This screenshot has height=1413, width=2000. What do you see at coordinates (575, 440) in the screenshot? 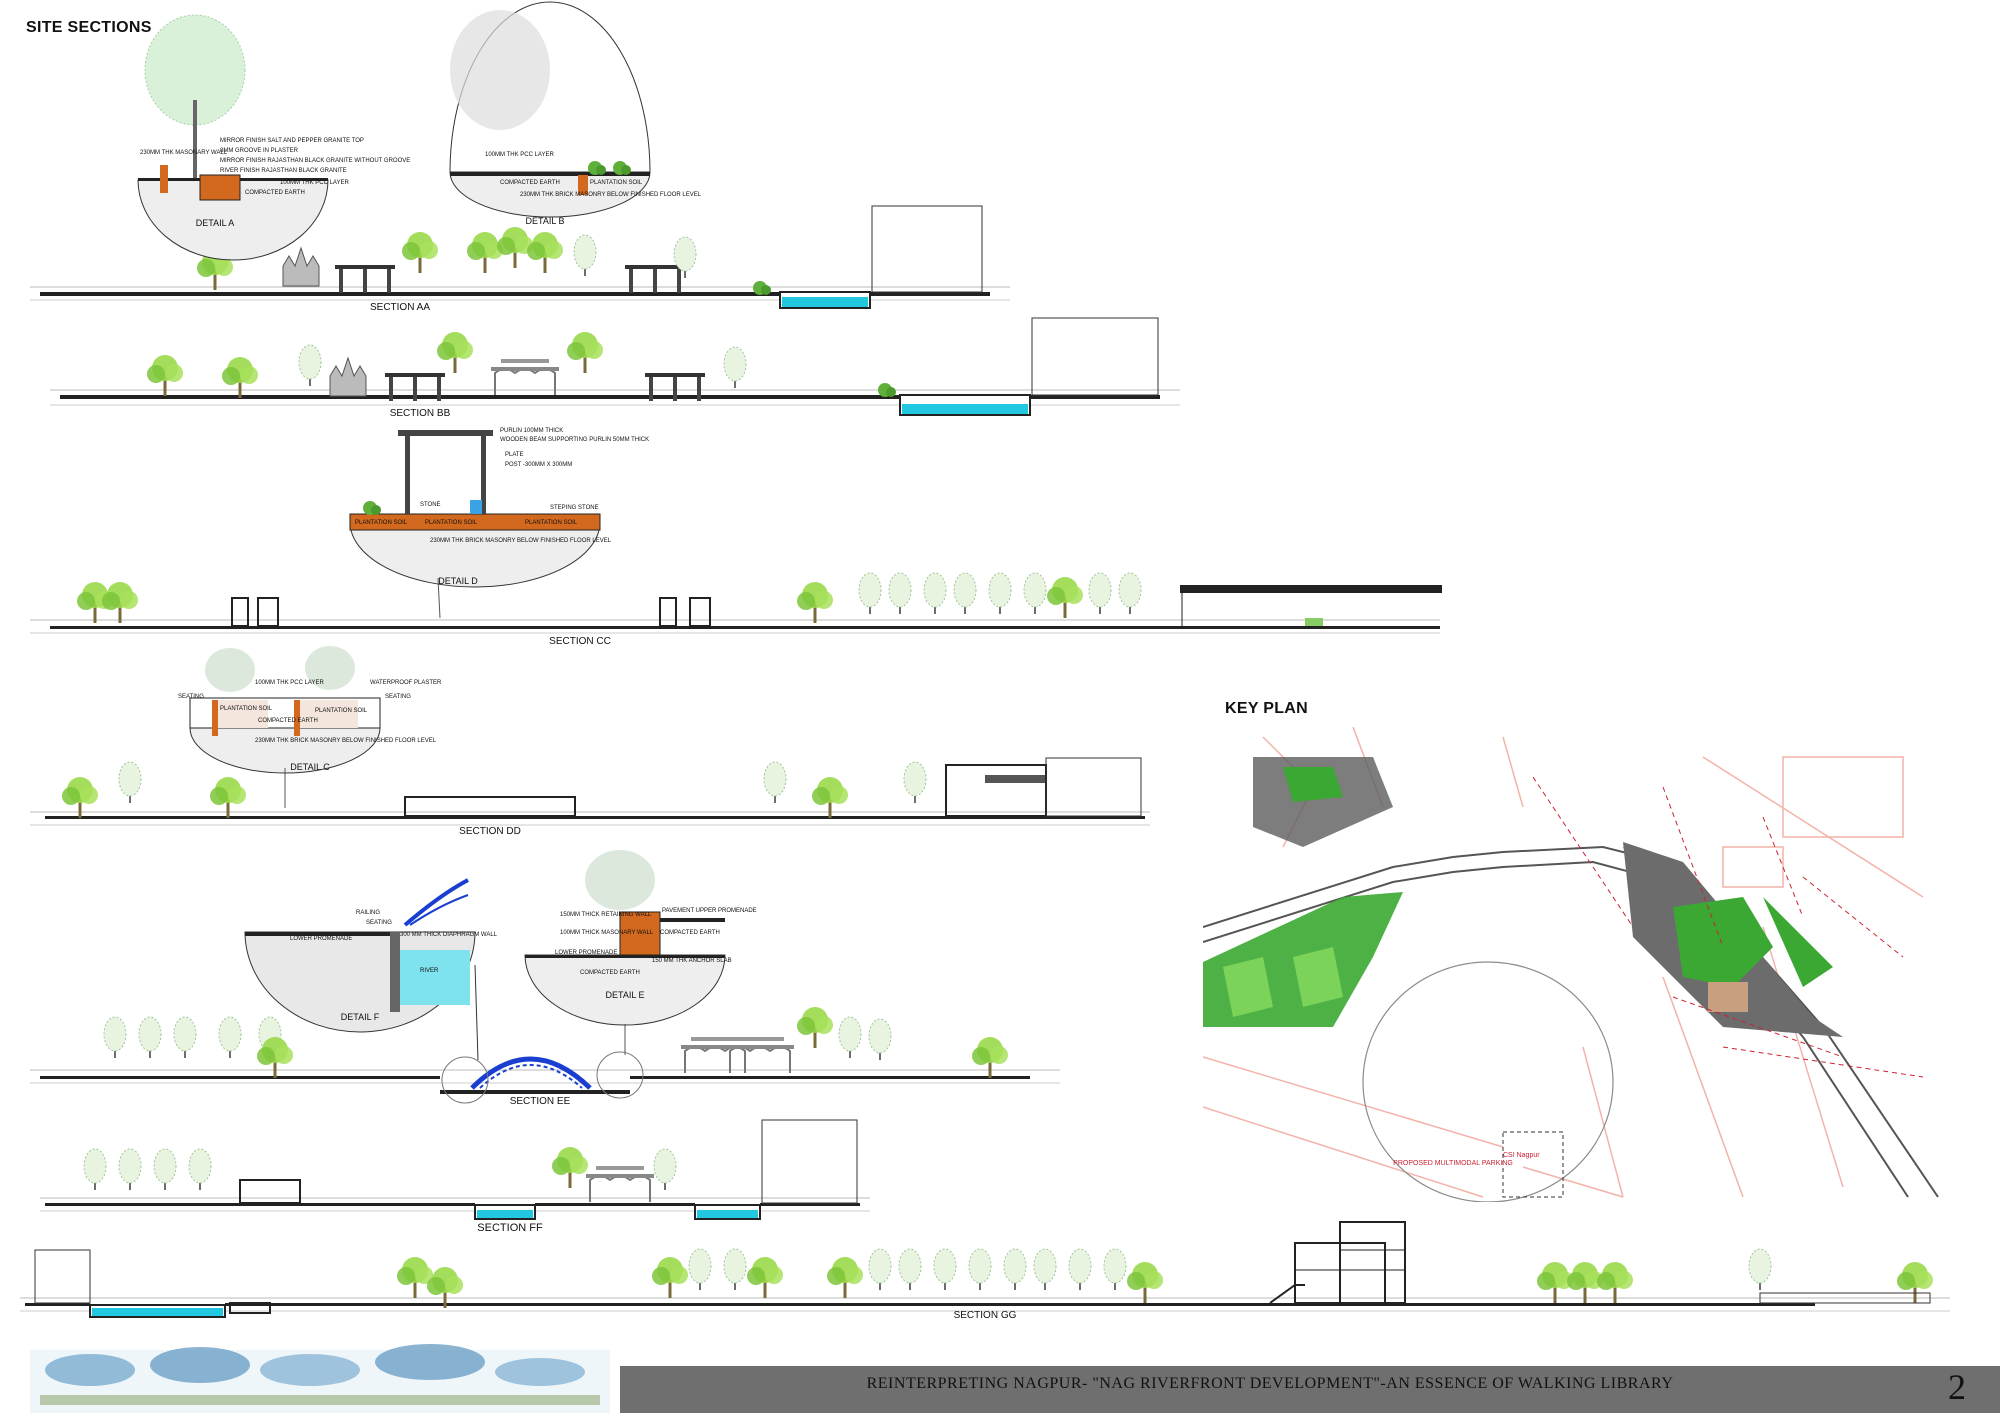
I see `detail-d-note: WOODEN BEAM SUPPORTING PURLIN 50MM THICK` at bounding box center [575, 440].